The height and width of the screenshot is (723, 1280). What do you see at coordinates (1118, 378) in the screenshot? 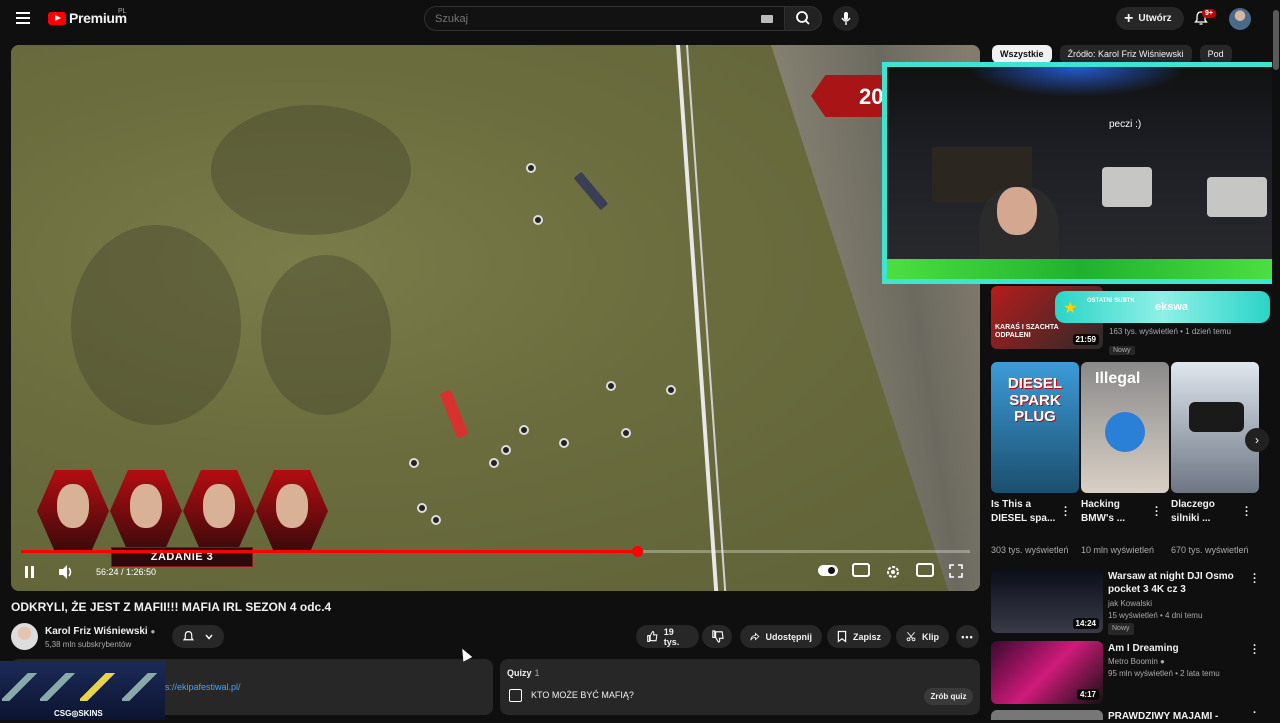
I see `short-thumbnail-text: Illegal` at bounding box center [1118, 378].